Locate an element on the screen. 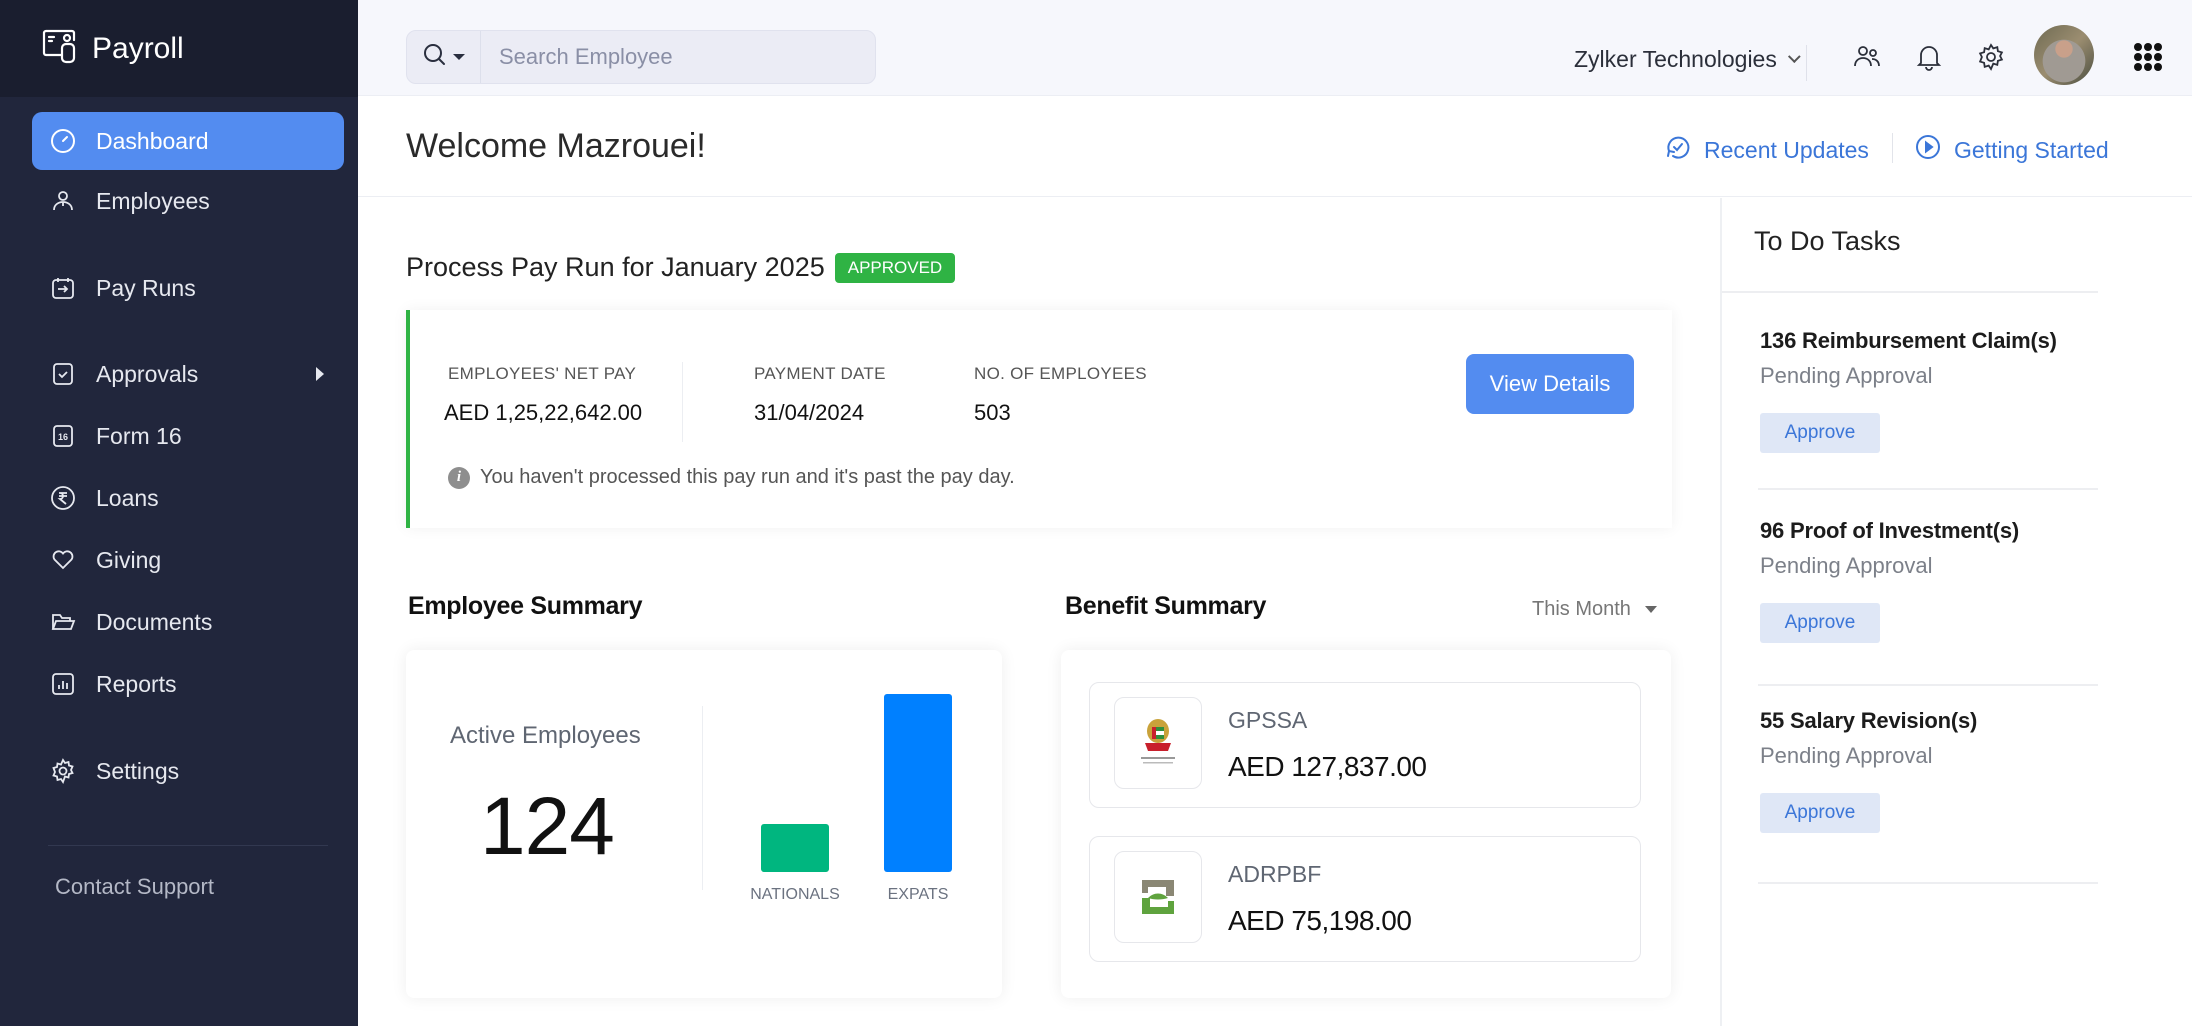  recent-updates-label: Recent Updates is located at coordinates (1786, 149).